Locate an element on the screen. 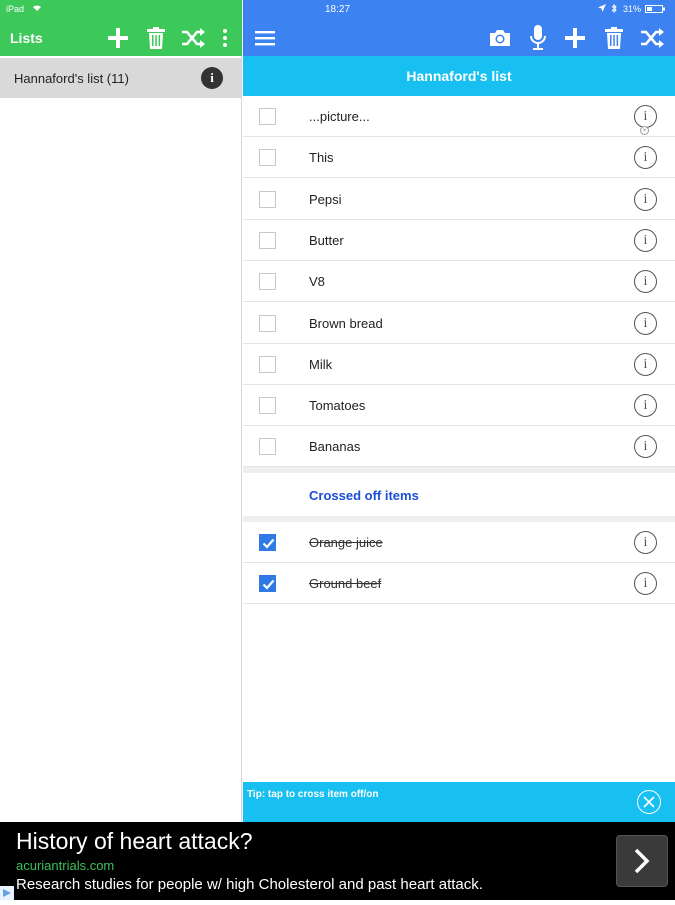 This screenshot has width=675, height=905. camera-icon is located at coordinates (500, 38).